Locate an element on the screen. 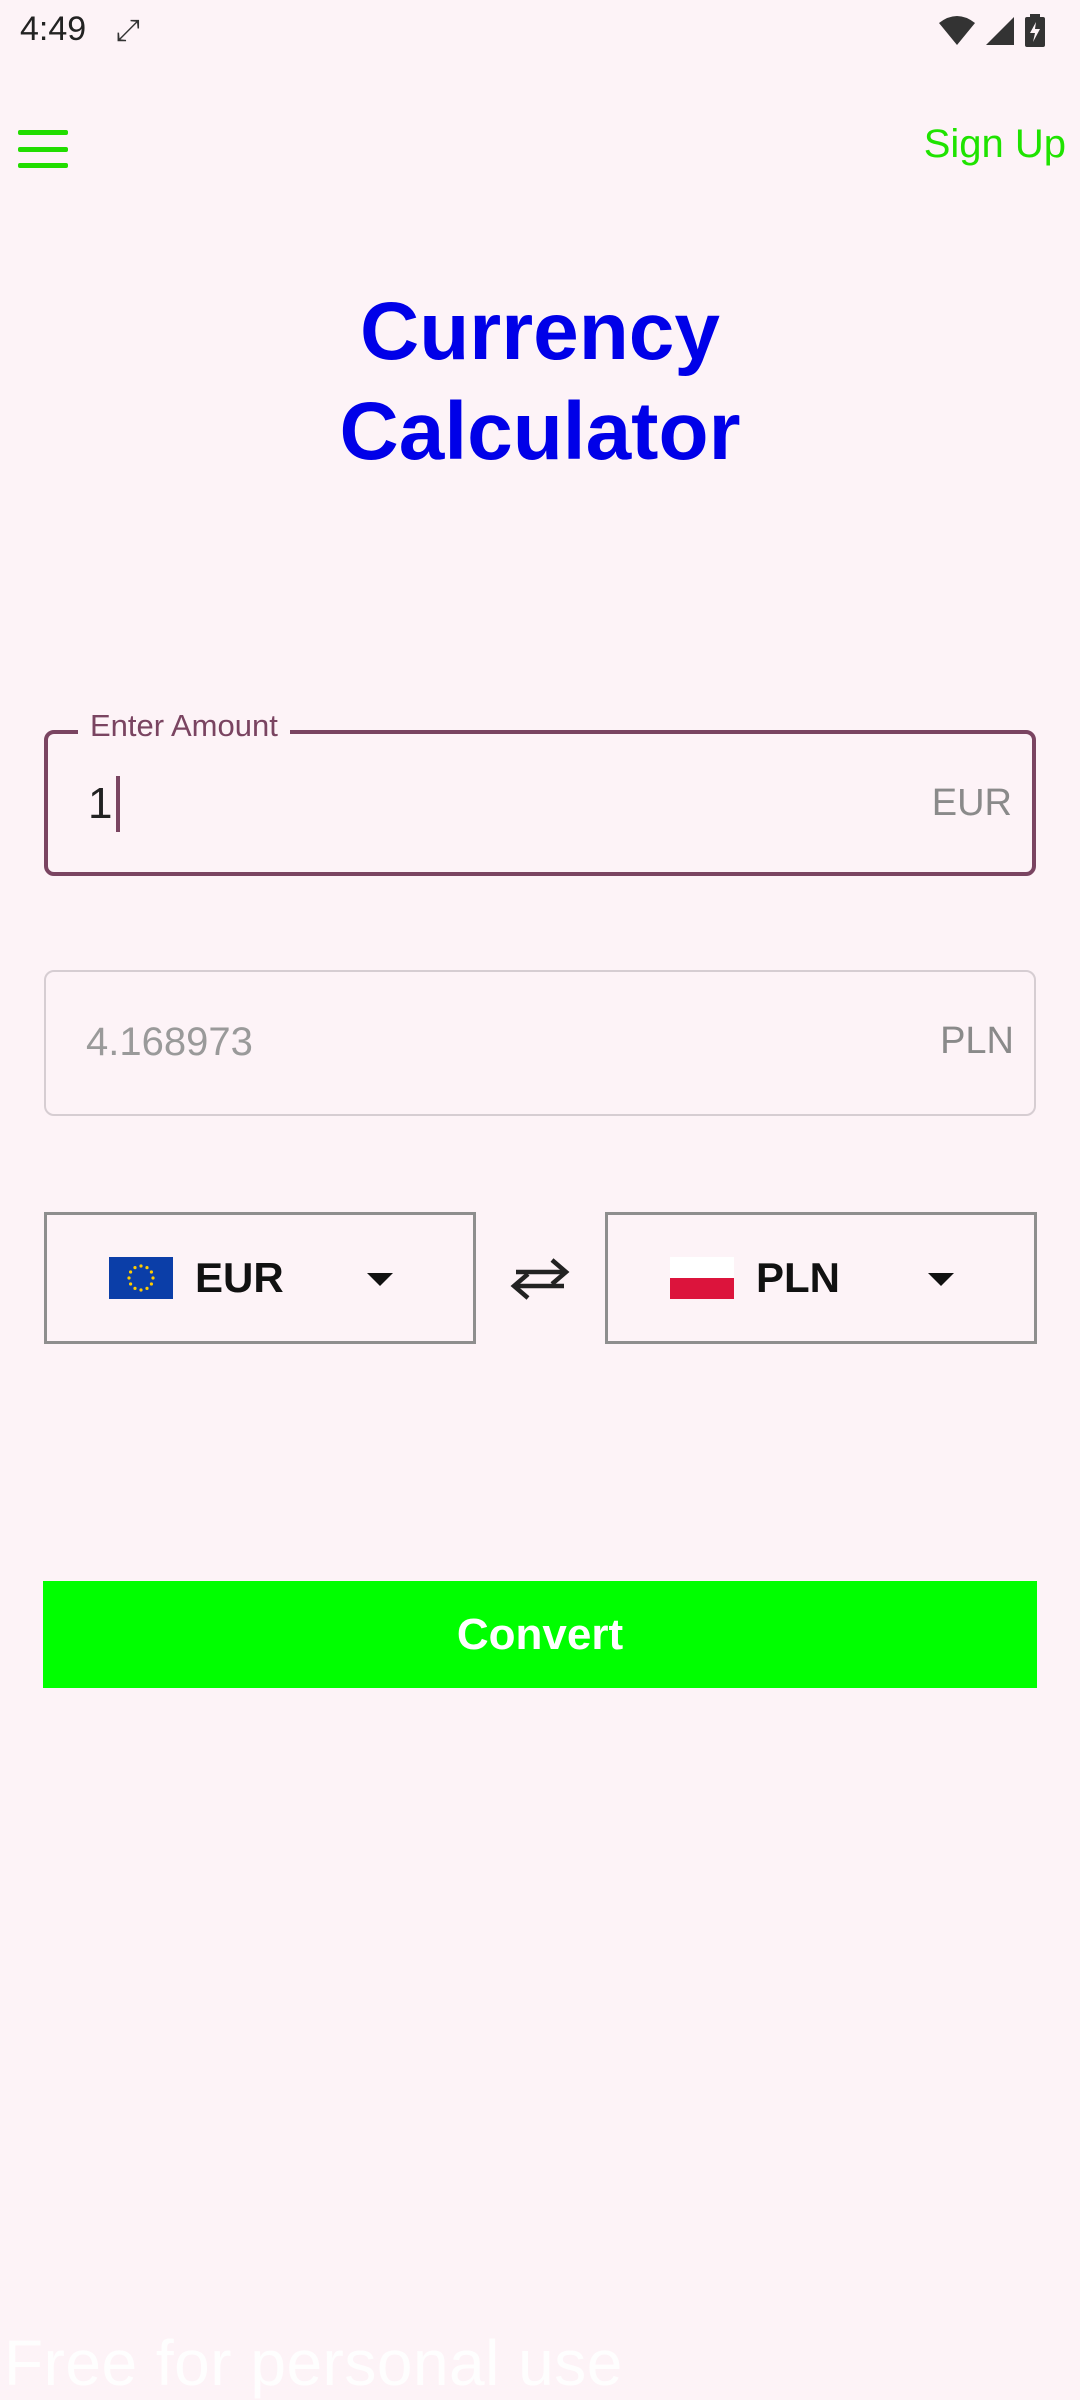  sign-up-link: Sign Up is located at coordinates (995, 144).